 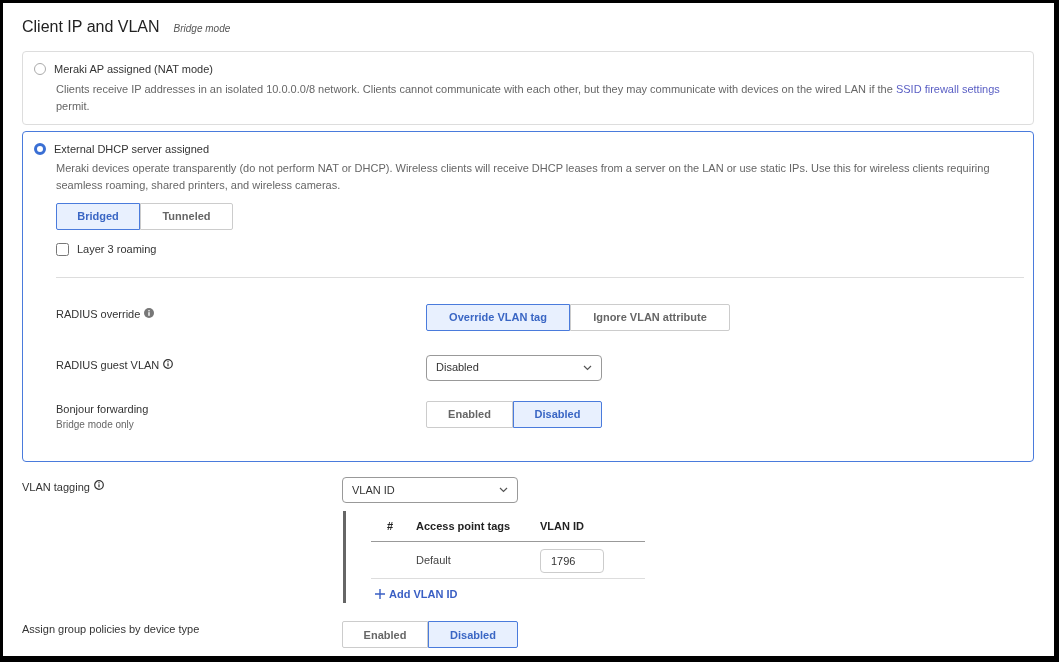 What do you see at coordinates (650, 317) in the screenshot?
I see `segment-button: Ignore VLAN attribute` at bounding box center [650, 317].